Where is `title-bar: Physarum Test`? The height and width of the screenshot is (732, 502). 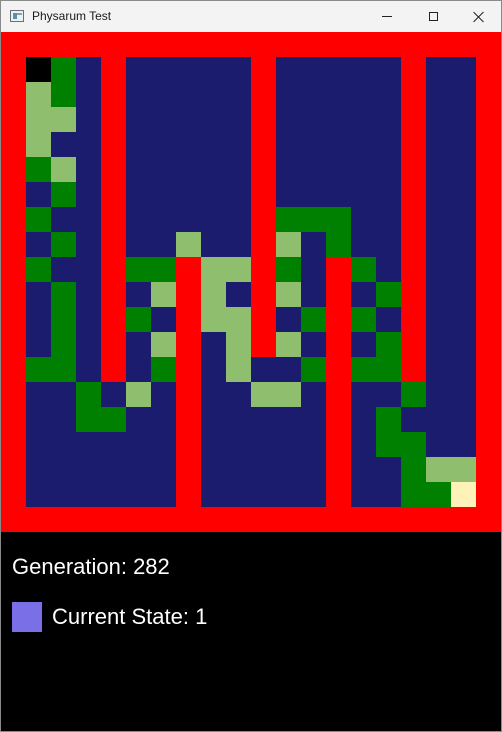
title-bar: Physarum Test is located at coordinates (251, 16).